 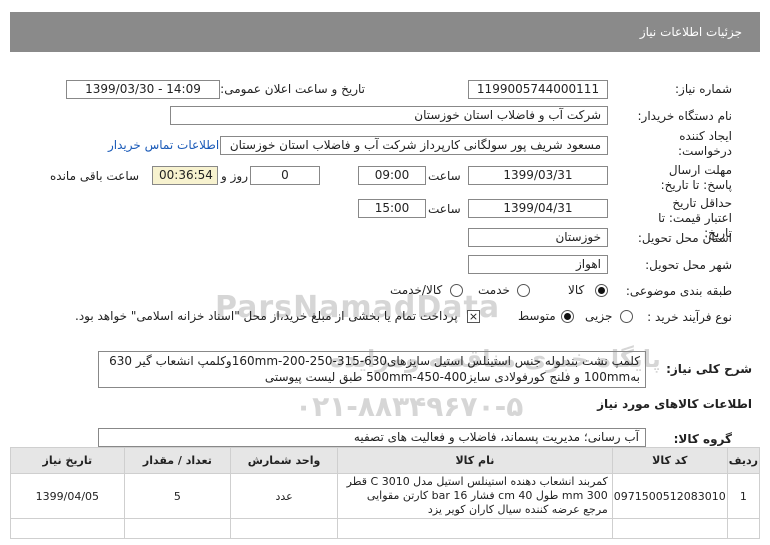 What do you see at coordinates (185, 175) in the screenshot?
I see `remaining-time-field: 00:36:54` at bounding box center [185, 175].